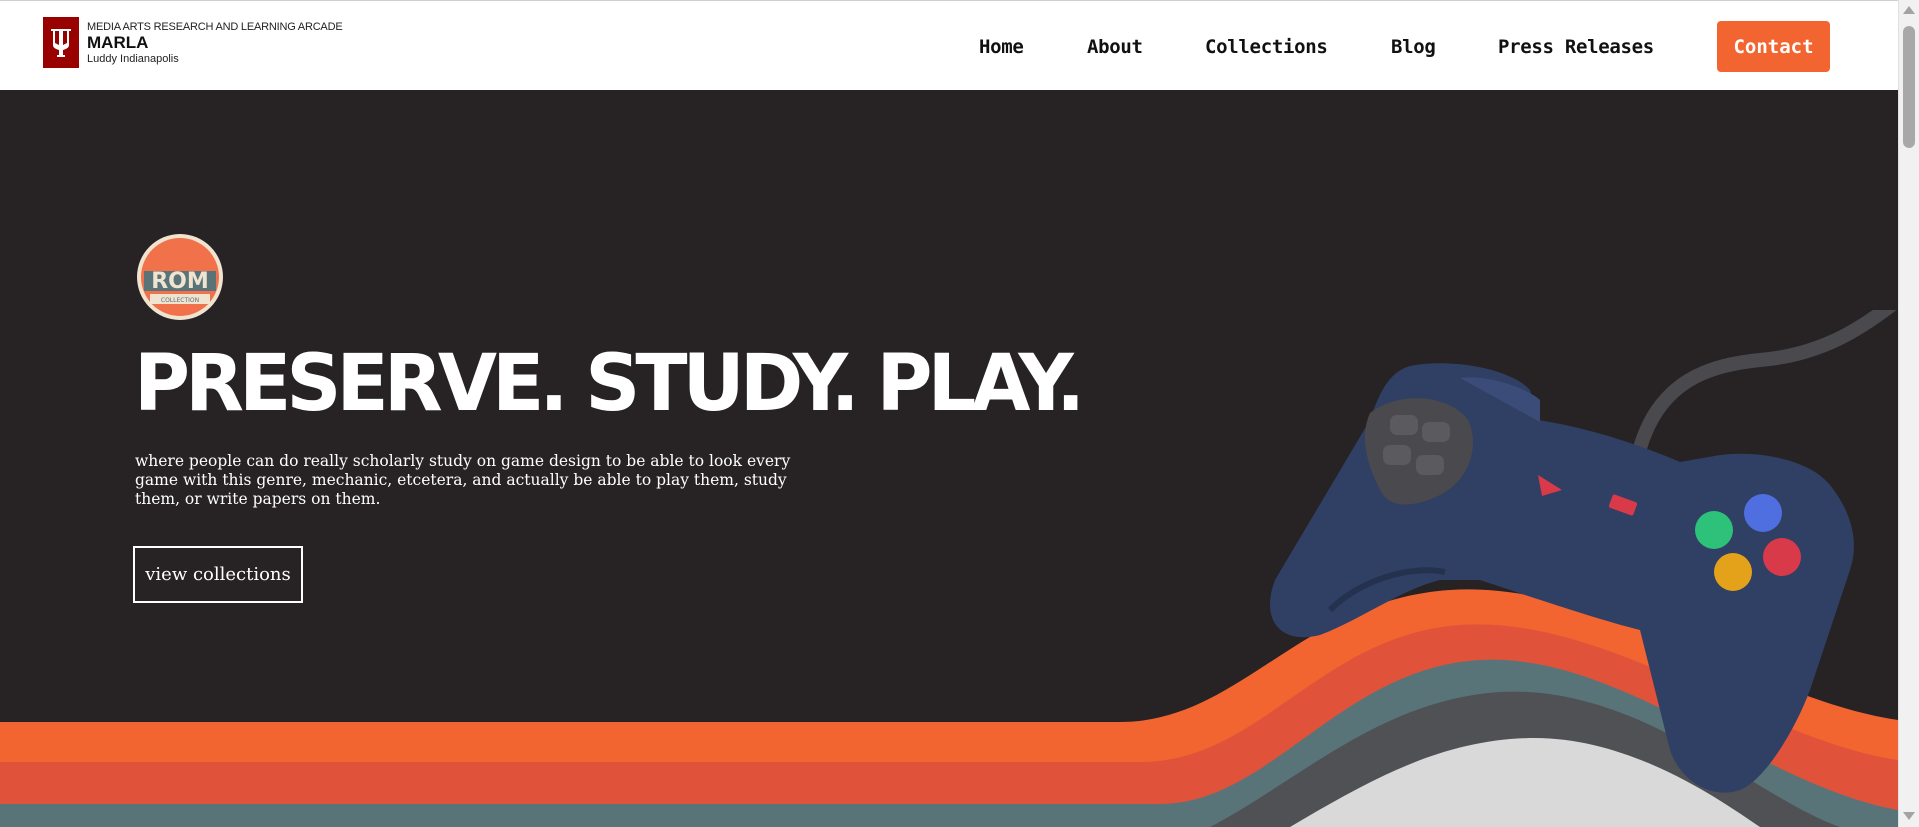  Describe the element at coordinates (1115, 47) in the screenshot. I see `nav-about: About` at that location.